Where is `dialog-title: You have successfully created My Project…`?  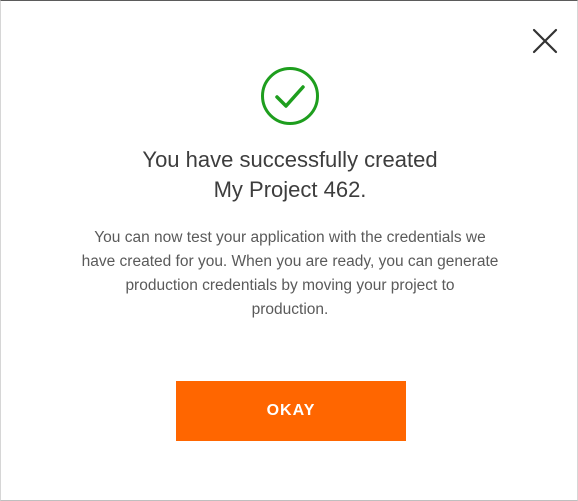
dialog-title: You have successfully created My Project… is located at coordinates (289, 175).